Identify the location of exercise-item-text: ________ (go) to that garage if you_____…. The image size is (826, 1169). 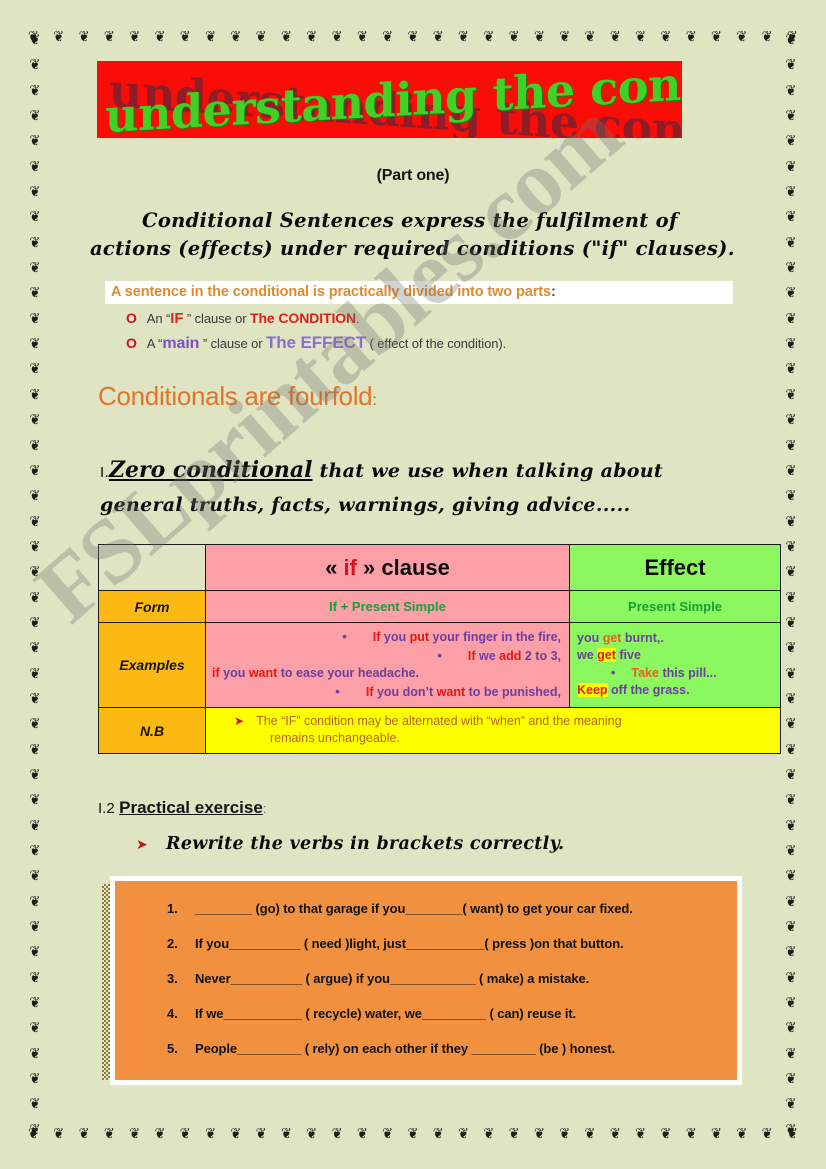
(414, 908).